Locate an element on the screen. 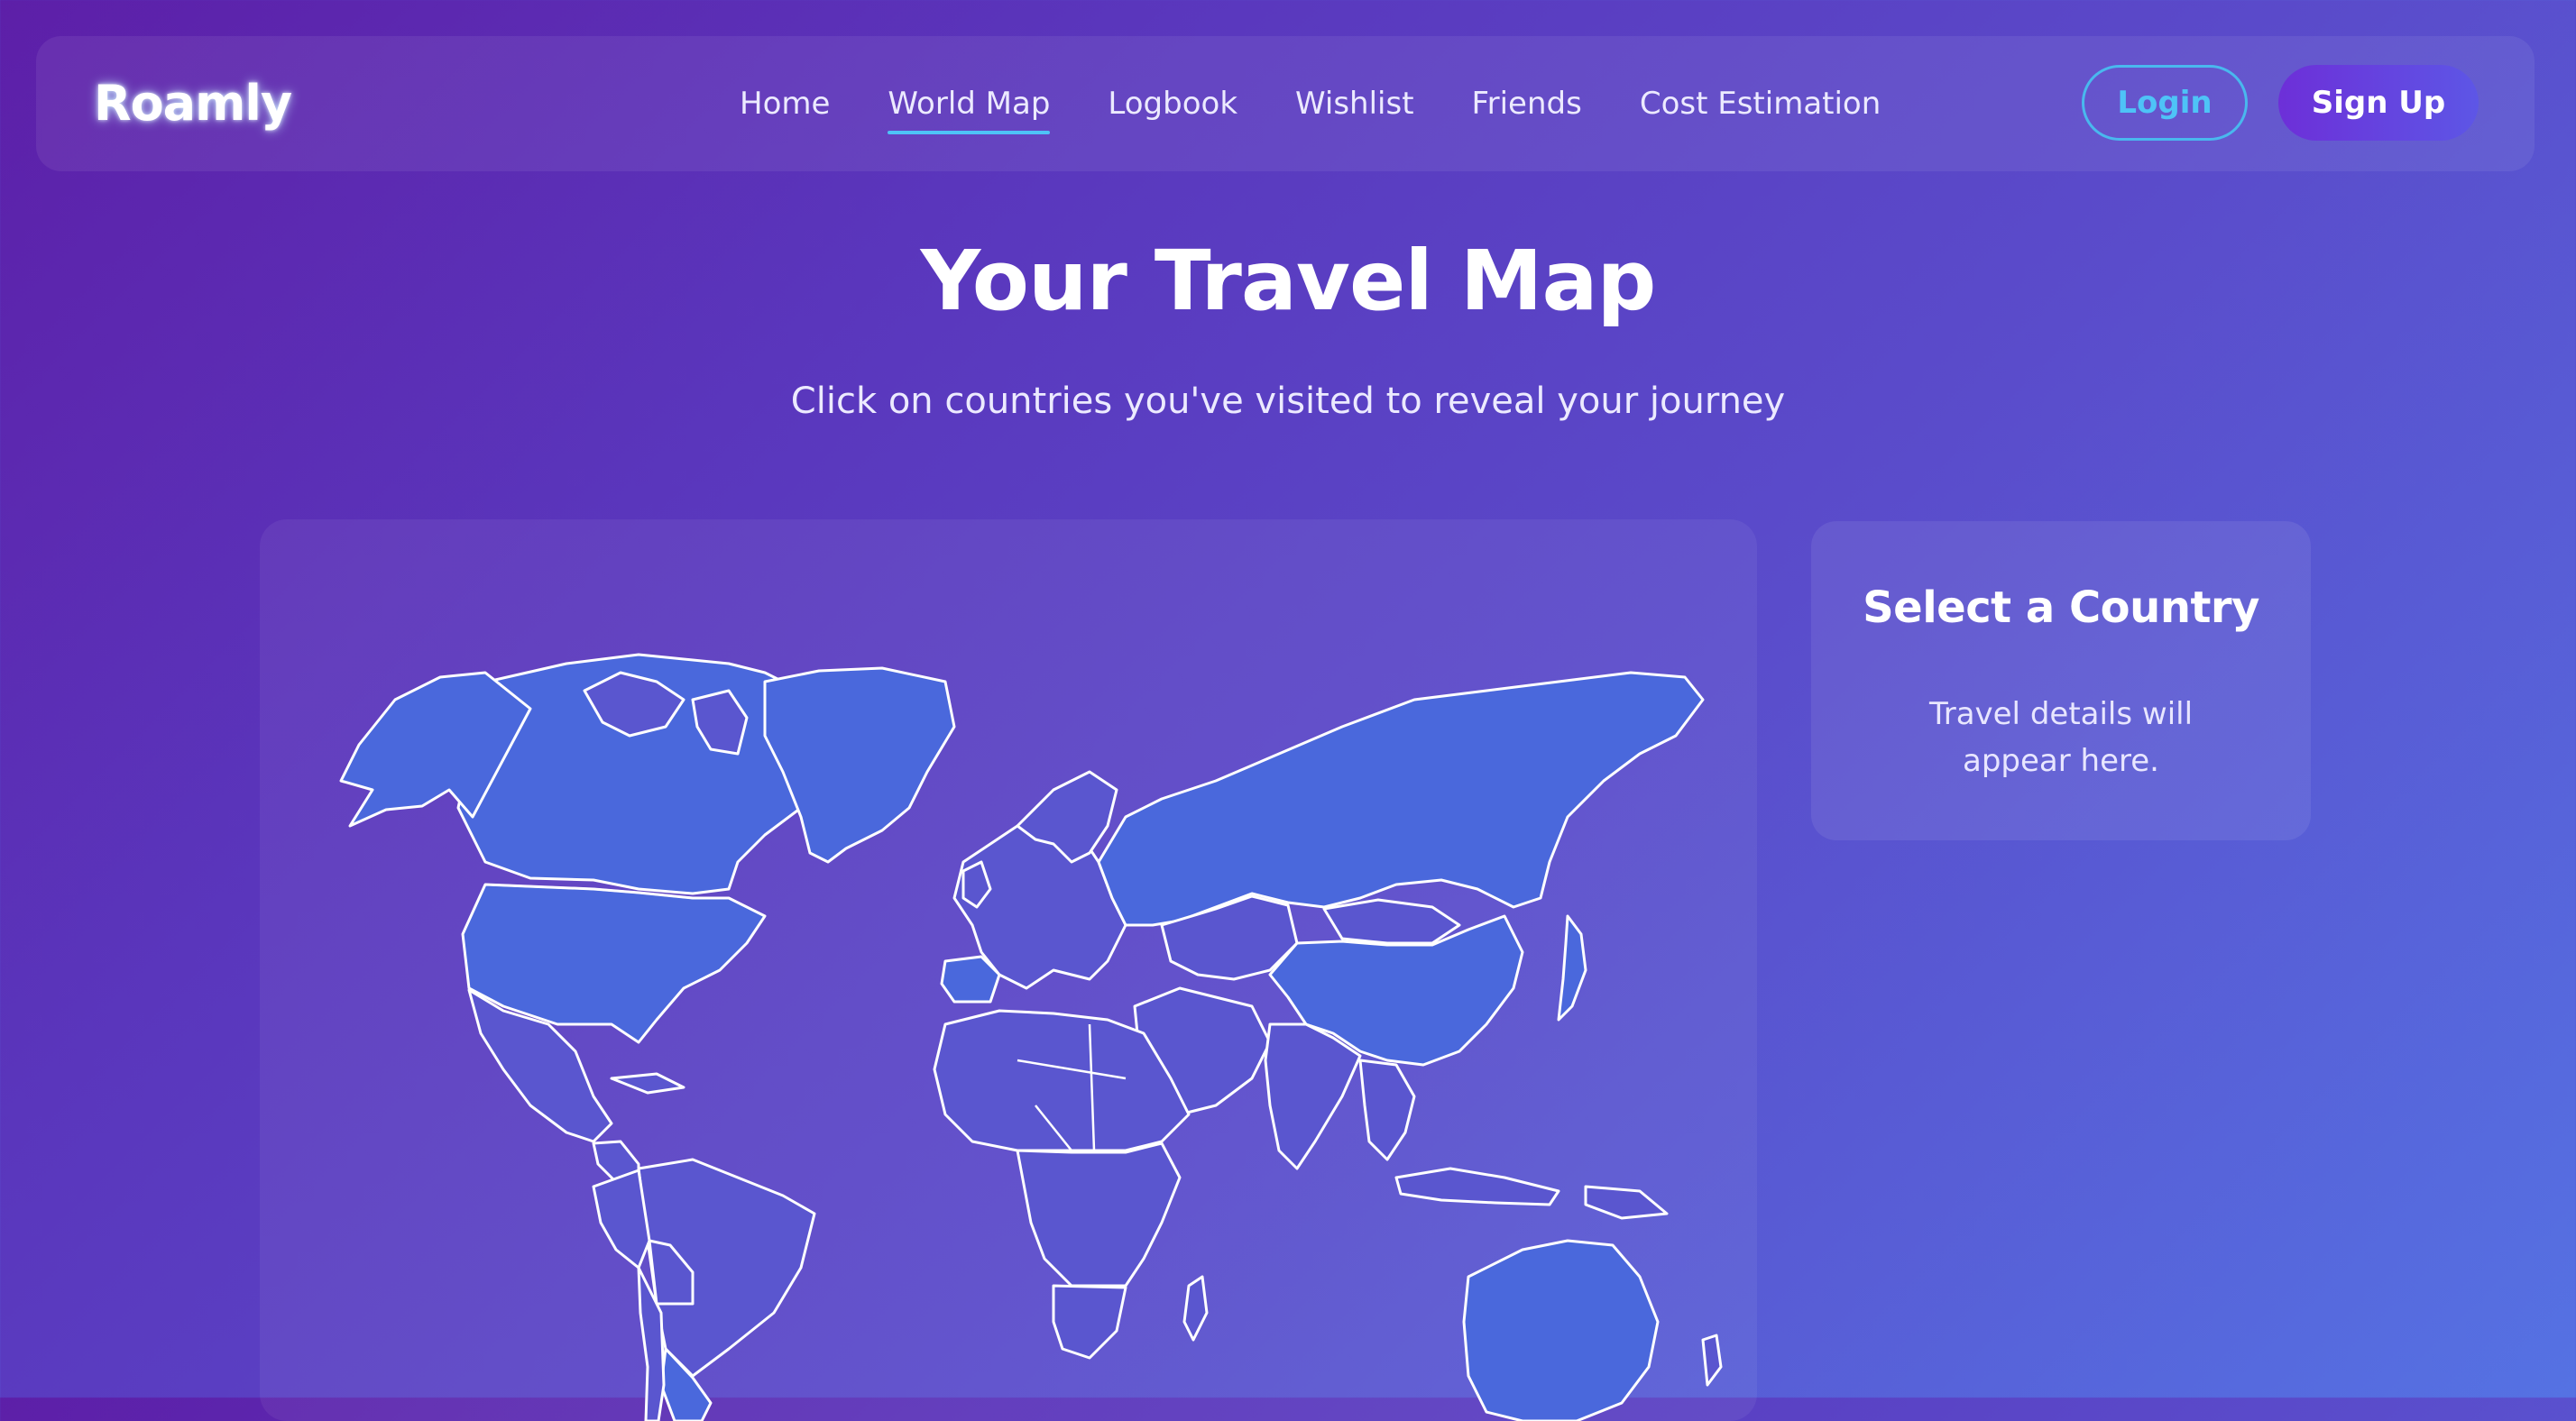  nav-link-wishlist: Wishlist is located at coordinates (1354, 104).